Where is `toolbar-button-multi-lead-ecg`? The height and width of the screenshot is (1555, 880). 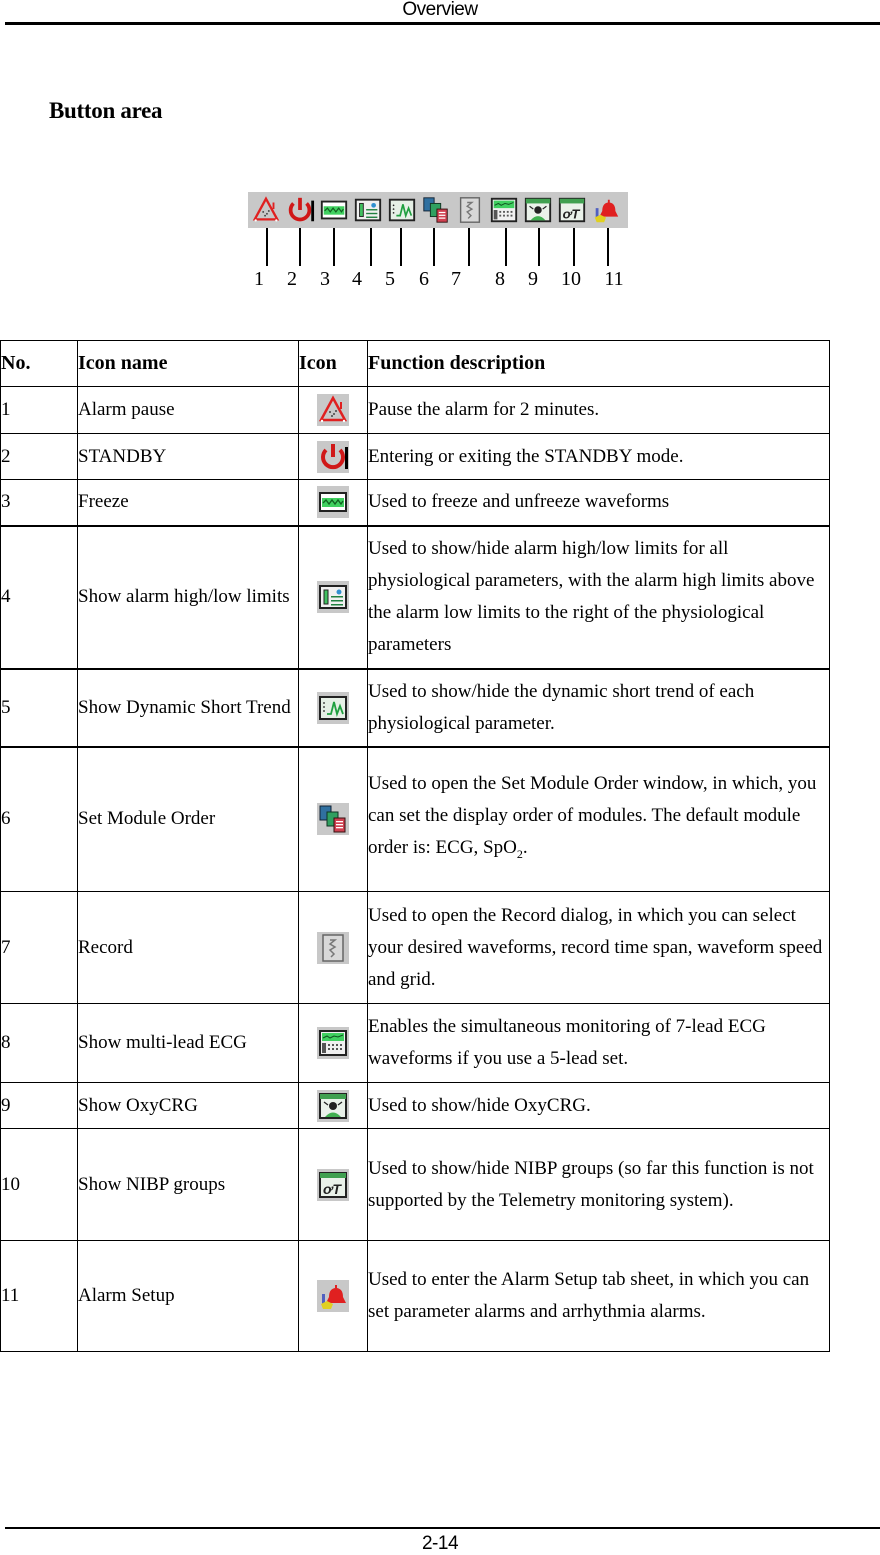
toolbar-button-multi-lead-ecg is located at coordinates (504, 210).